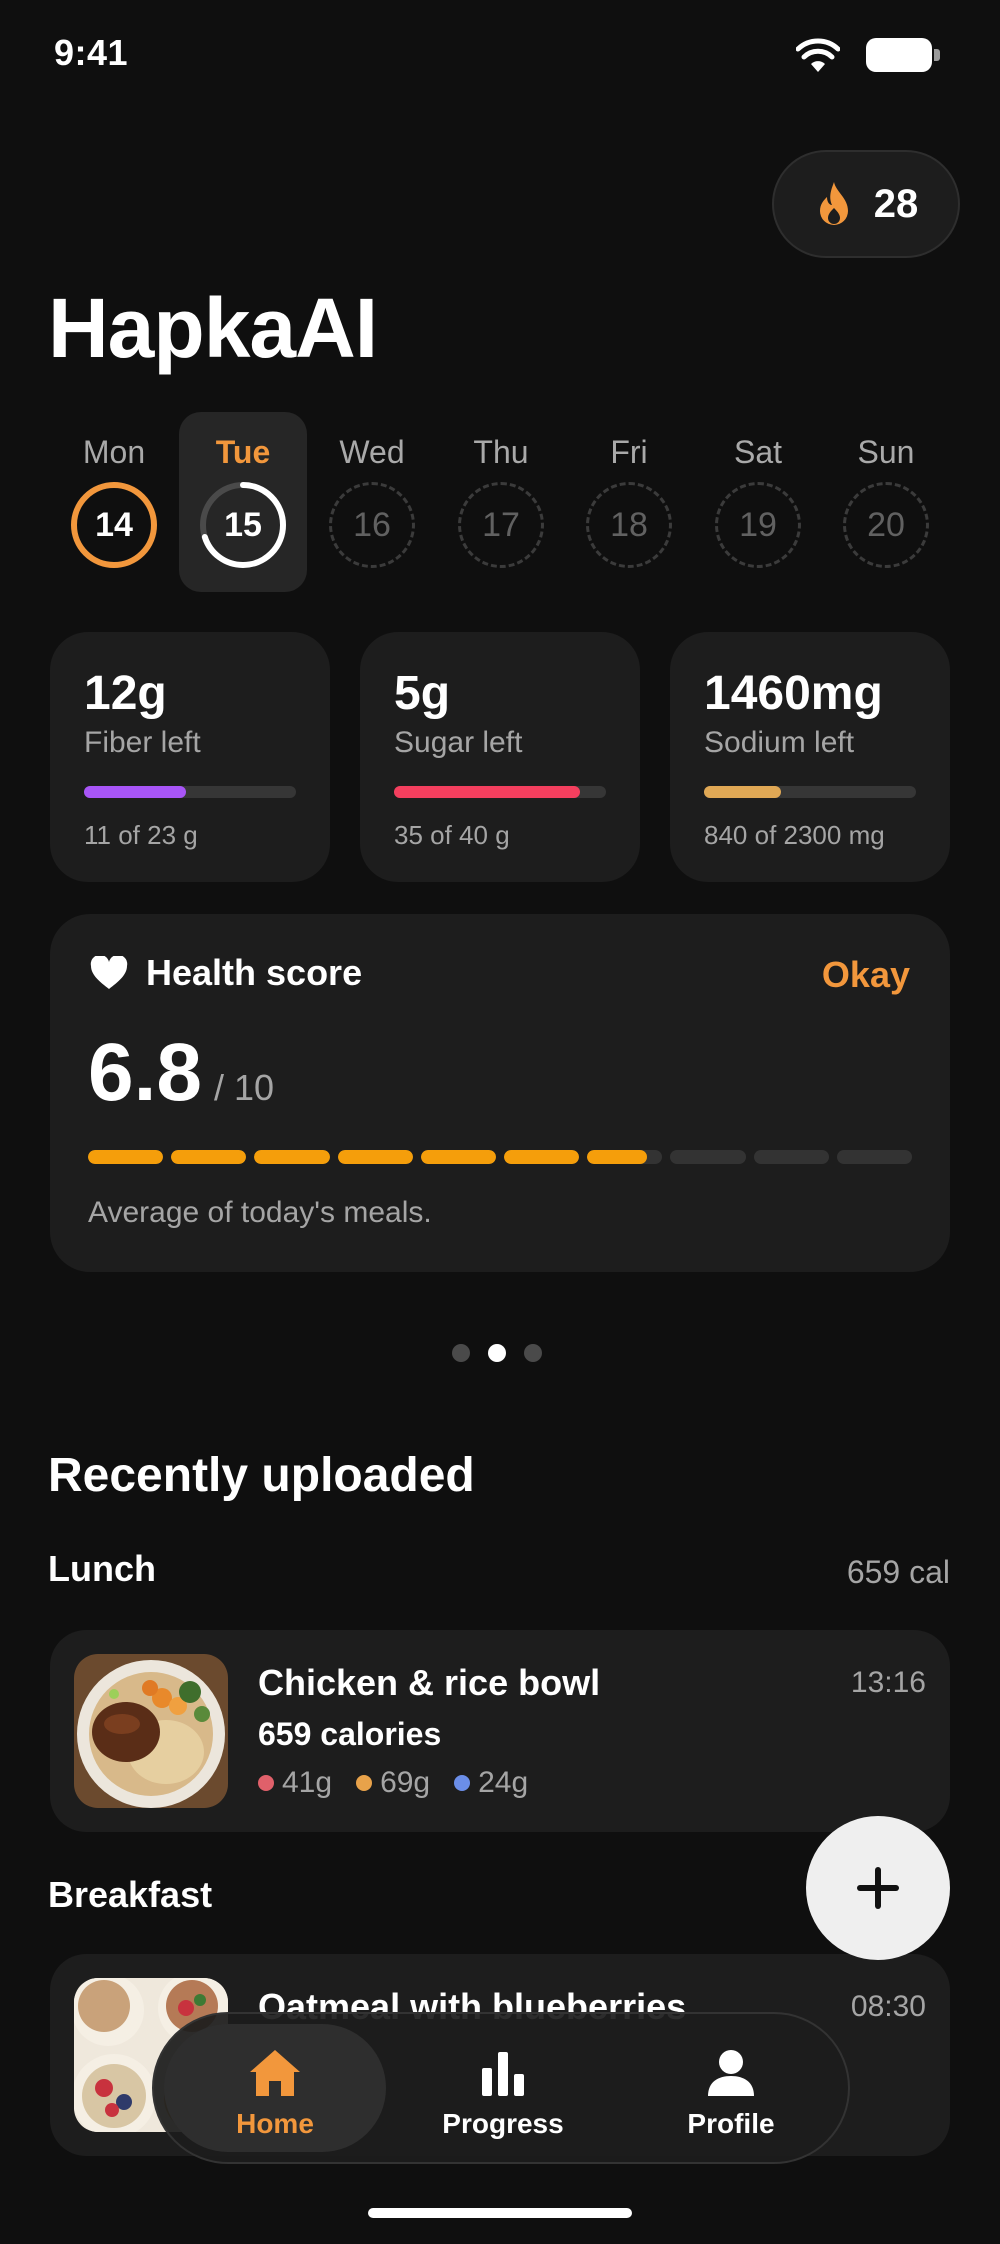 This screenshot has height=2244, width=1000. I want to click on macro-carbs: 69g, so click(393, 1783).